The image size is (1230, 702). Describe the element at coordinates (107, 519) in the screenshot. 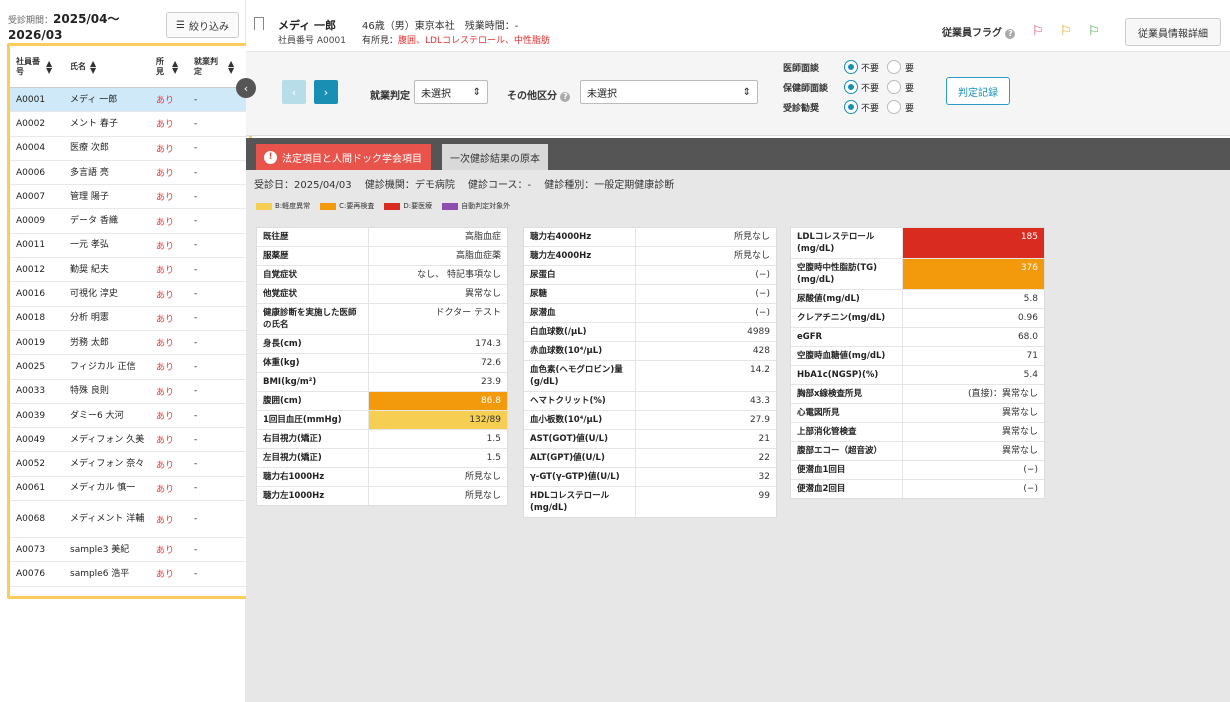

I see `cell-name: メディメント 洋輔` at that location.